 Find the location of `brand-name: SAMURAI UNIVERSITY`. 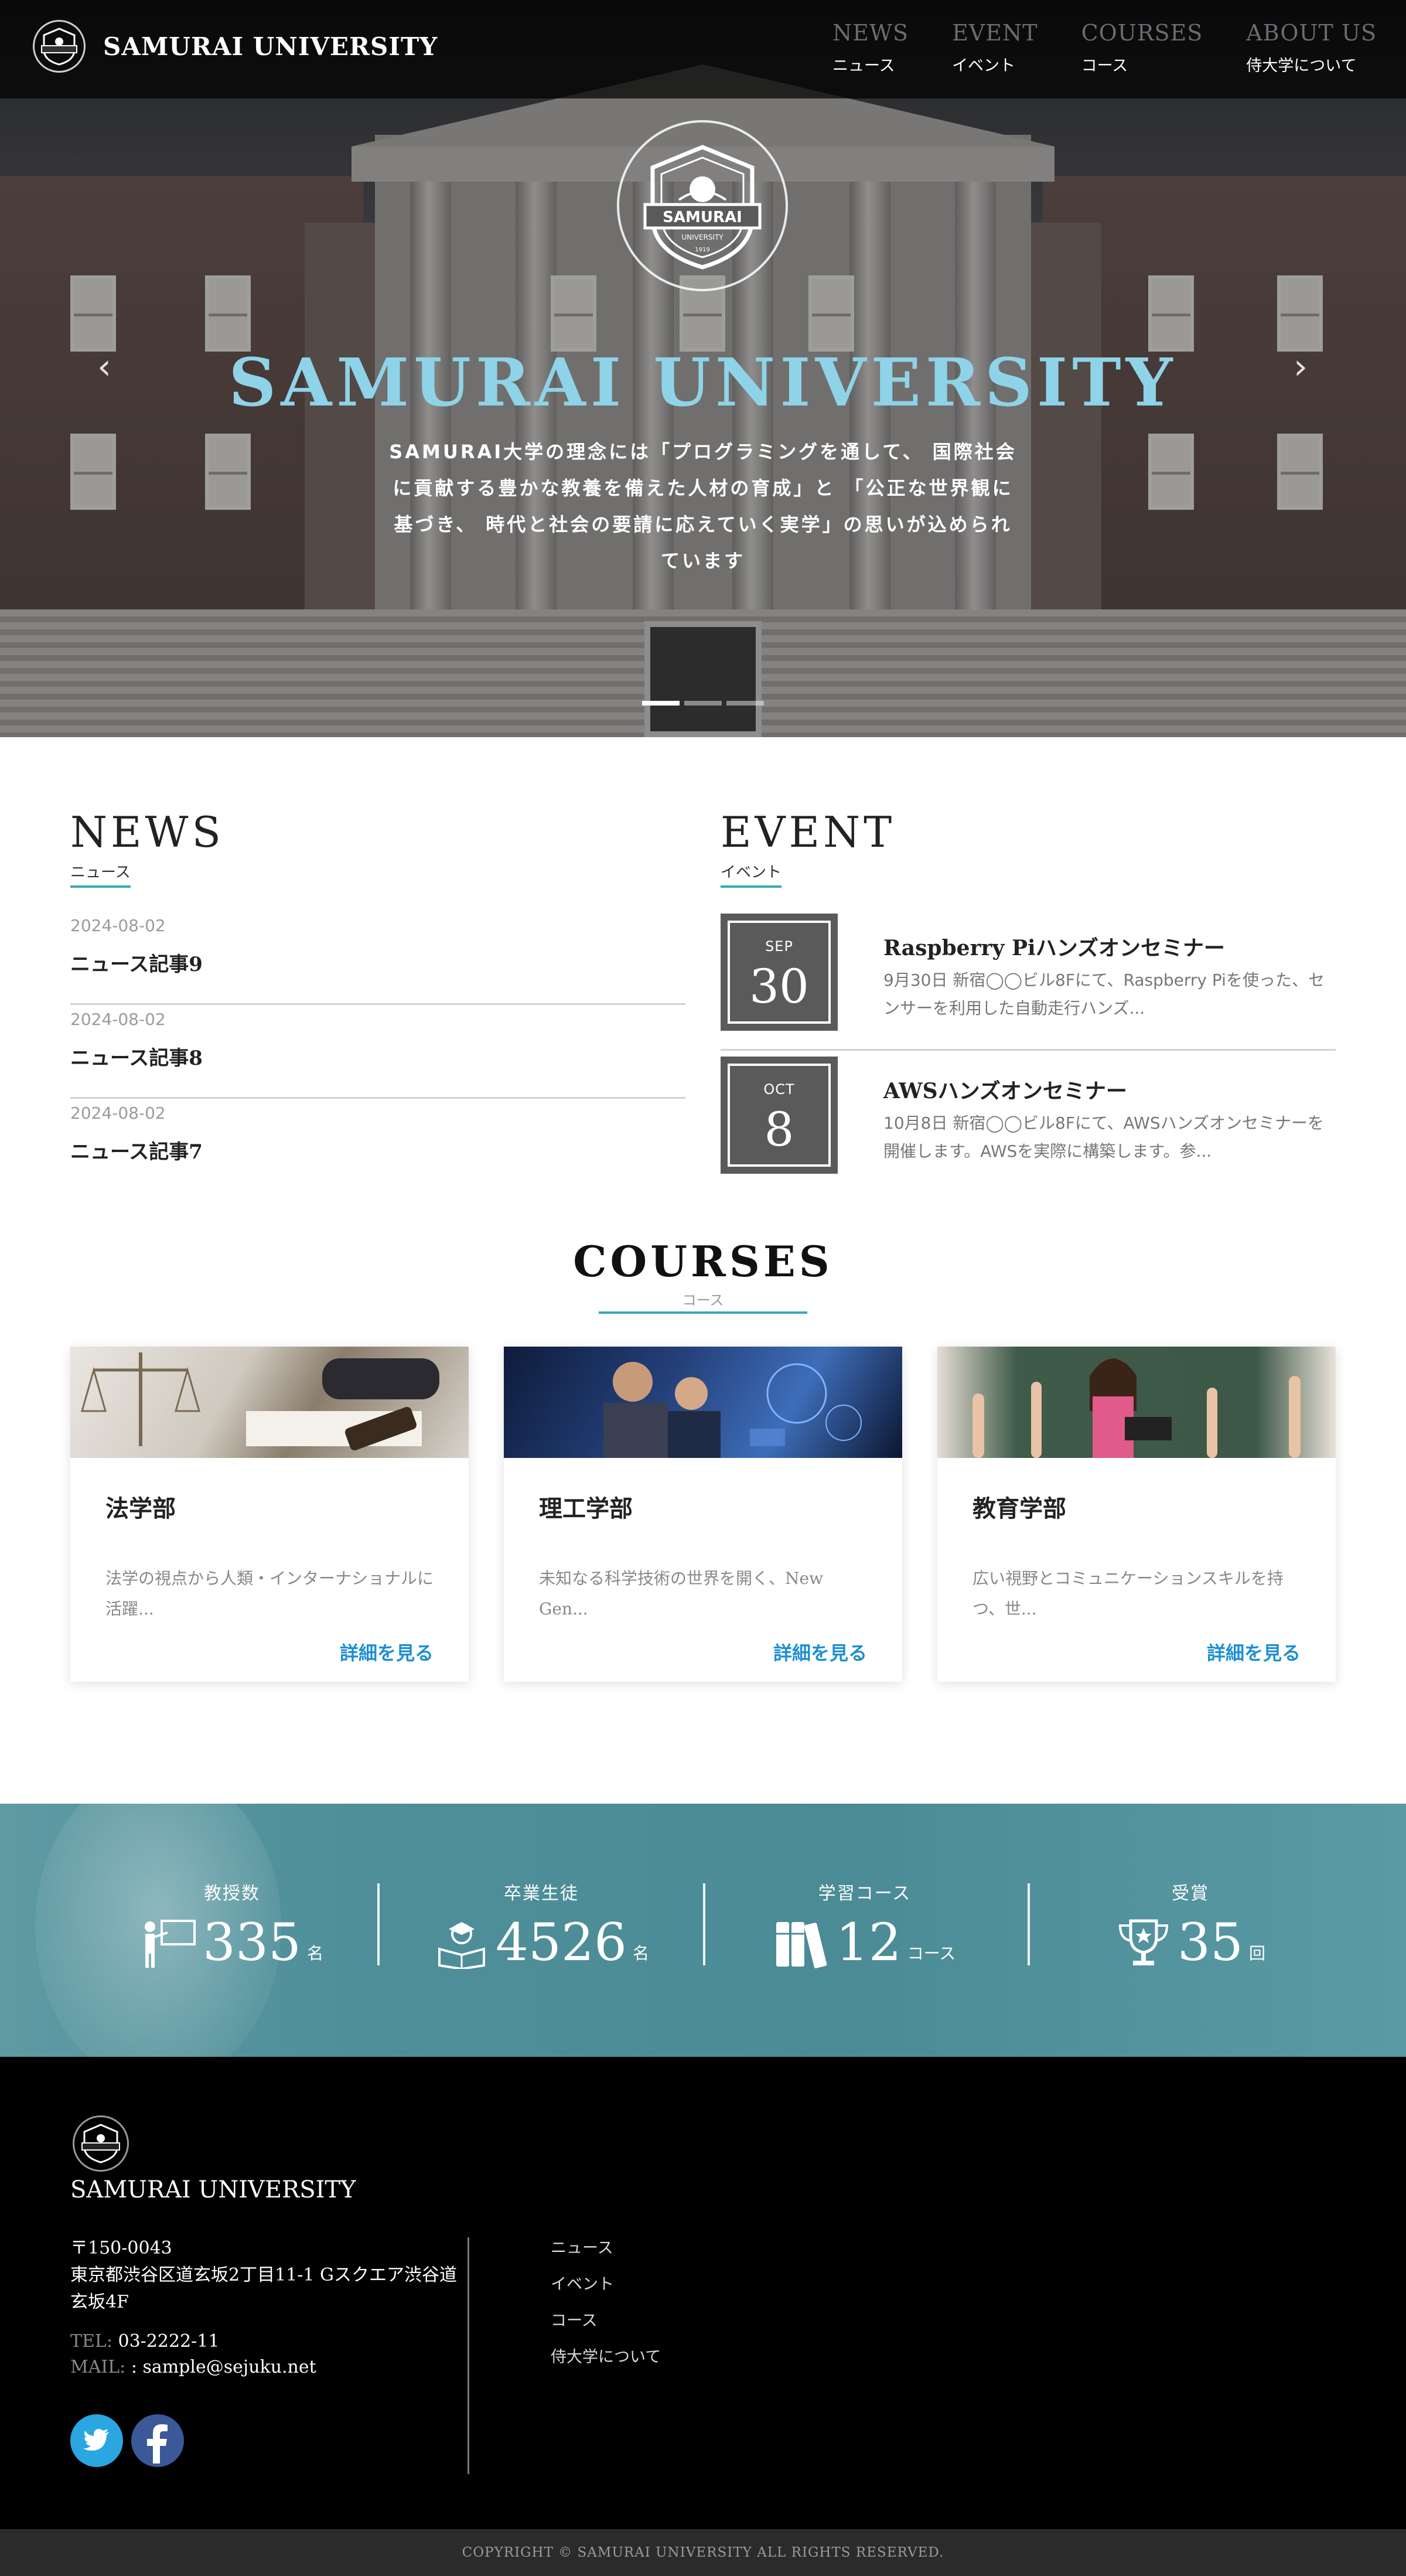

brand-name: SAMURAI UNIVERSITY is located at coordinates (270, 46).